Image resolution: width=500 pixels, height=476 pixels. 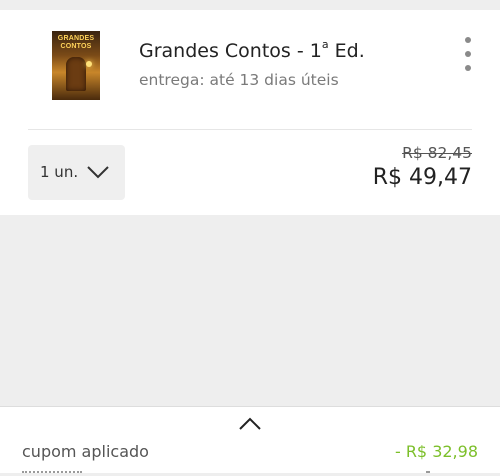 What do you see at coordinates (422, 177) in the screenshot?
I see `current-price: R$ 49,47` at bounding box center [422, 177].